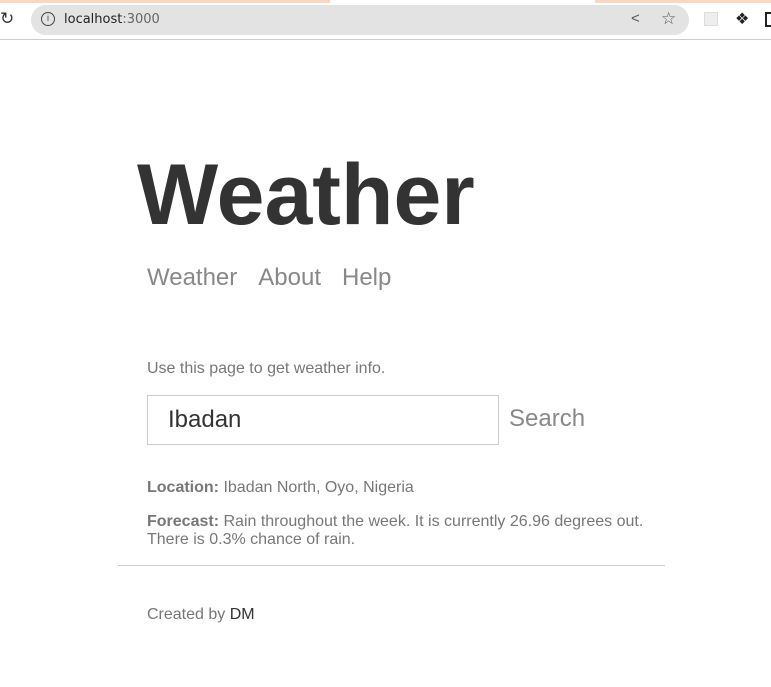  I want to click on page-title: Weather, so click(306, 195).